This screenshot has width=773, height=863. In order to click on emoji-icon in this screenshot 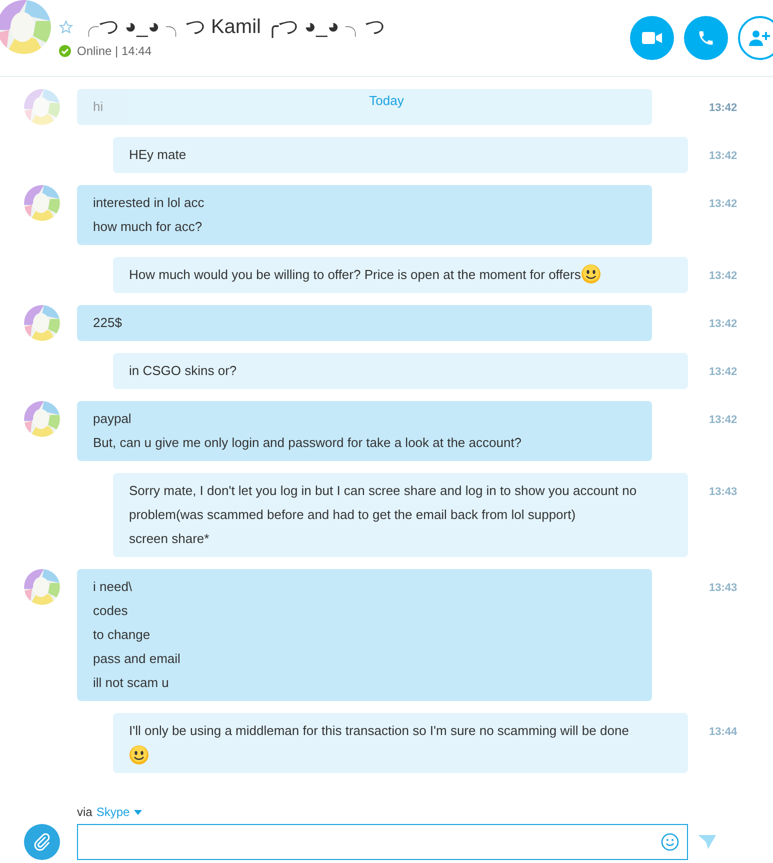, I will do `click(670, 842)`.